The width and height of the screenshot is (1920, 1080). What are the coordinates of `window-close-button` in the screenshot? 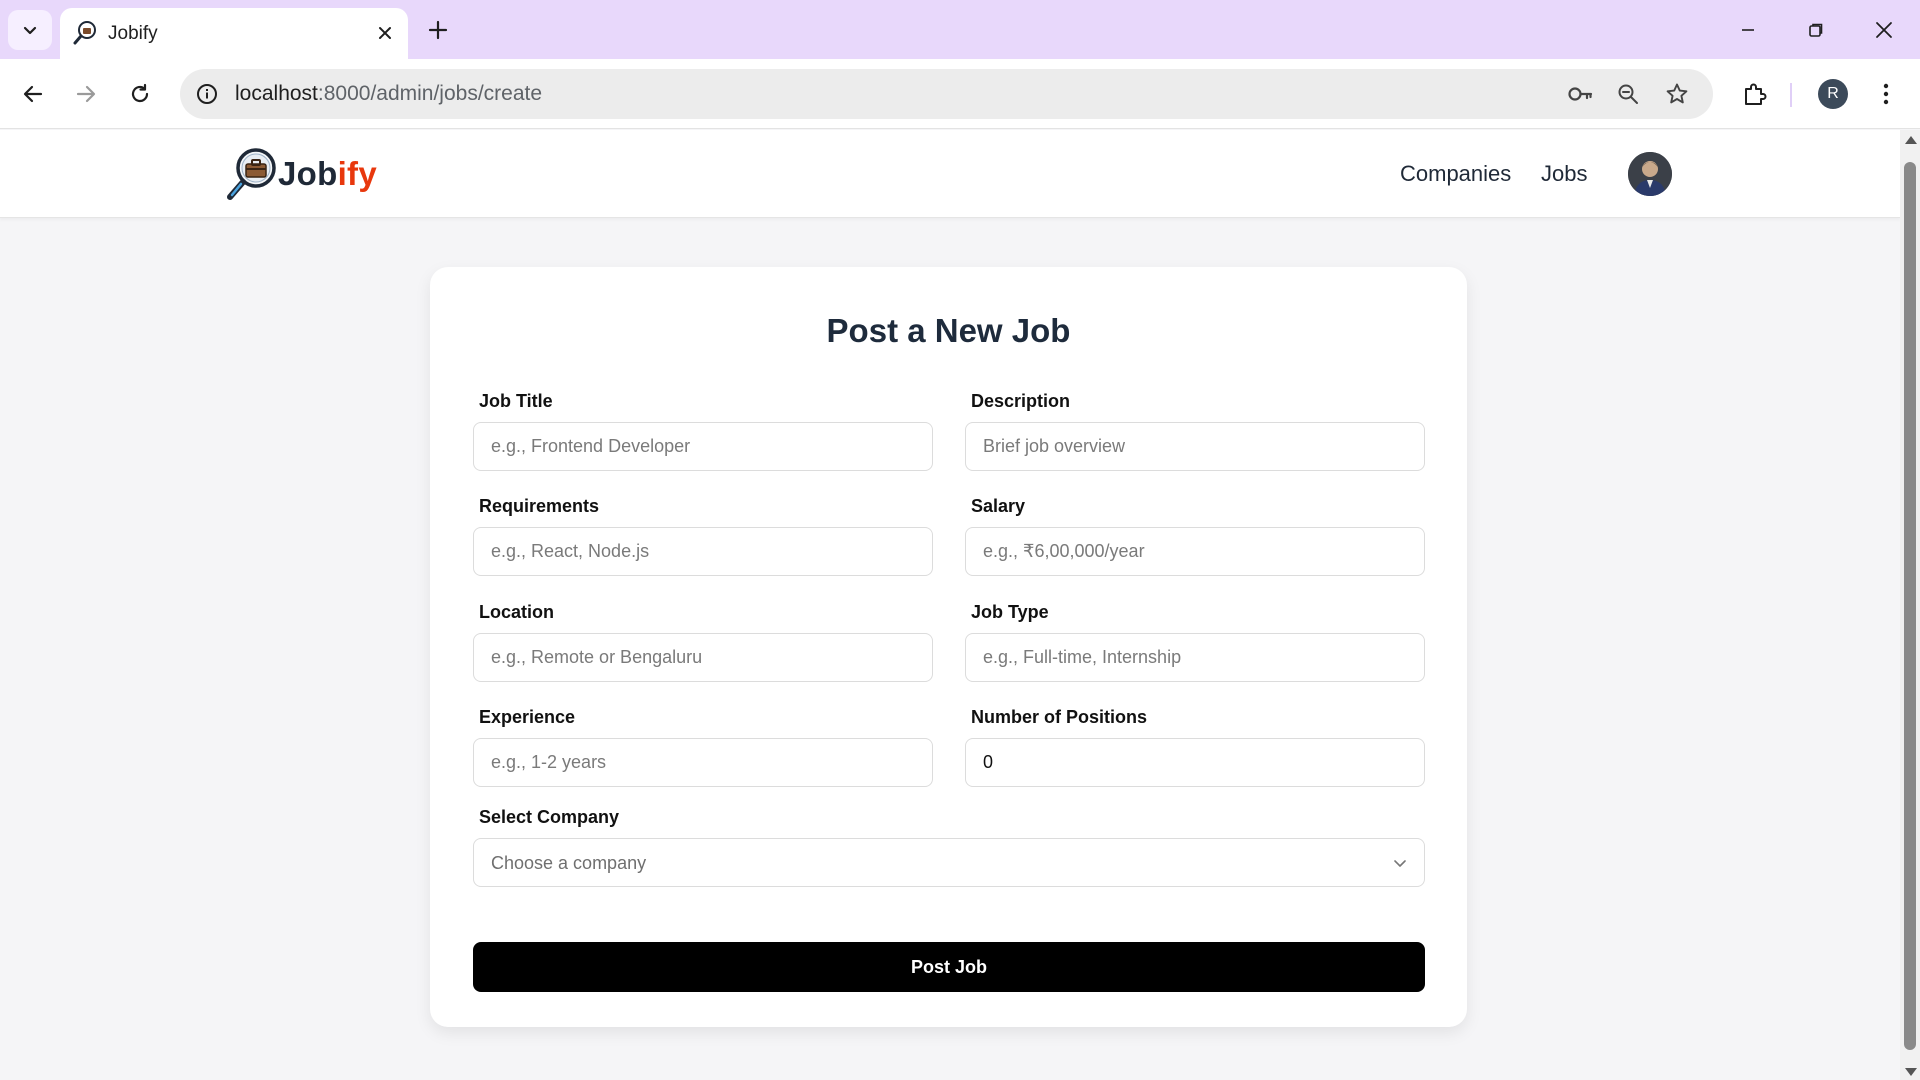 It's located at (1884, 29).